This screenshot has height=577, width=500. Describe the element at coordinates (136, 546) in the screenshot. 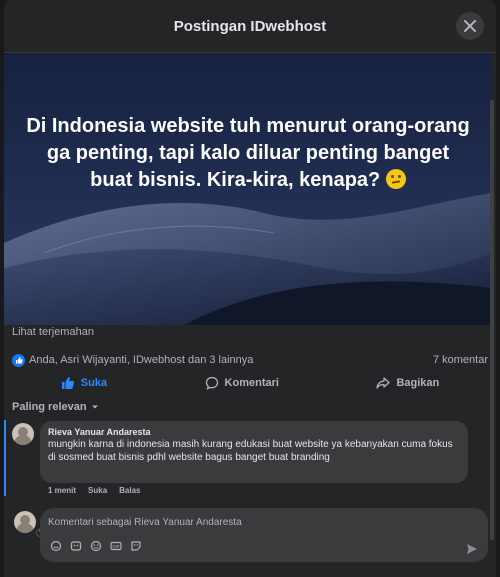

I see `sticker2-icon` at that location.